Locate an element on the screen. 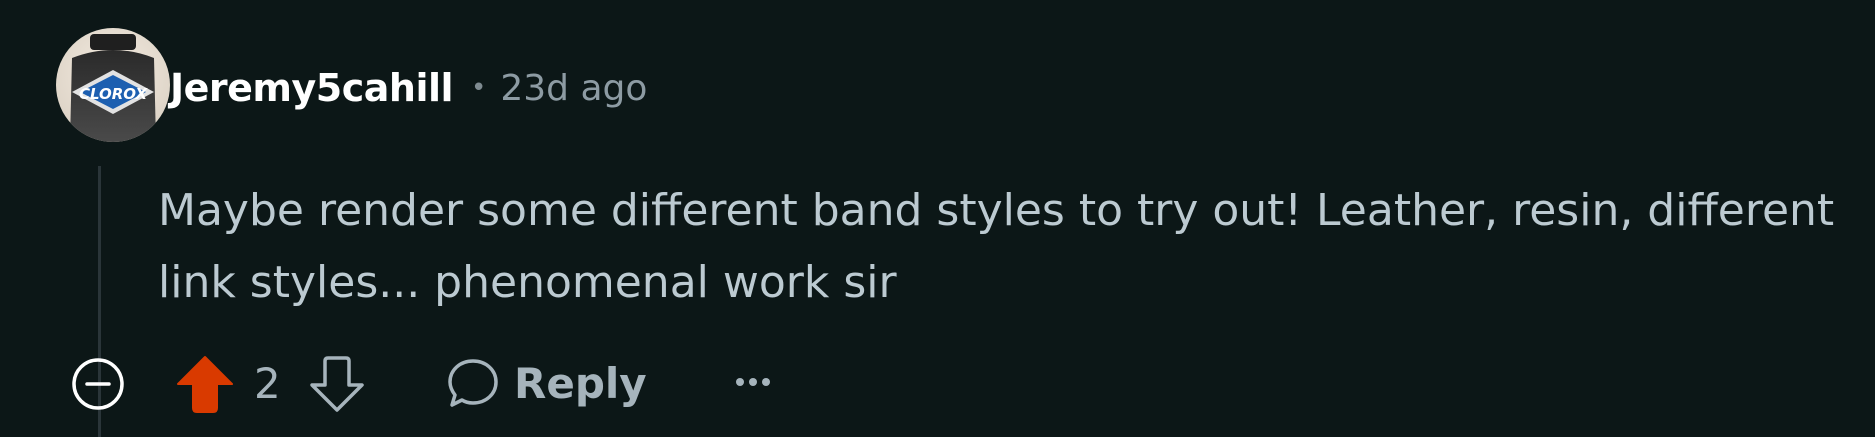 This screenshot has height=437, width=1875. avatar-logo-text: CLOROX is located at coordinates (114, 94).